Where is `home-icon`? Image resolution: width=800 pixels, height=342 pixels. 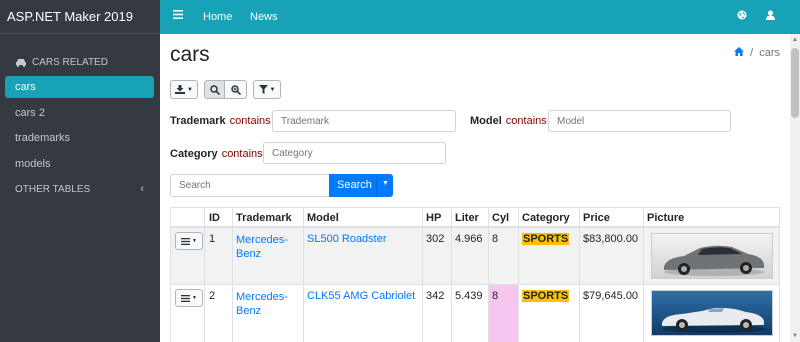
home-icon is located at coordinates (739, 53).